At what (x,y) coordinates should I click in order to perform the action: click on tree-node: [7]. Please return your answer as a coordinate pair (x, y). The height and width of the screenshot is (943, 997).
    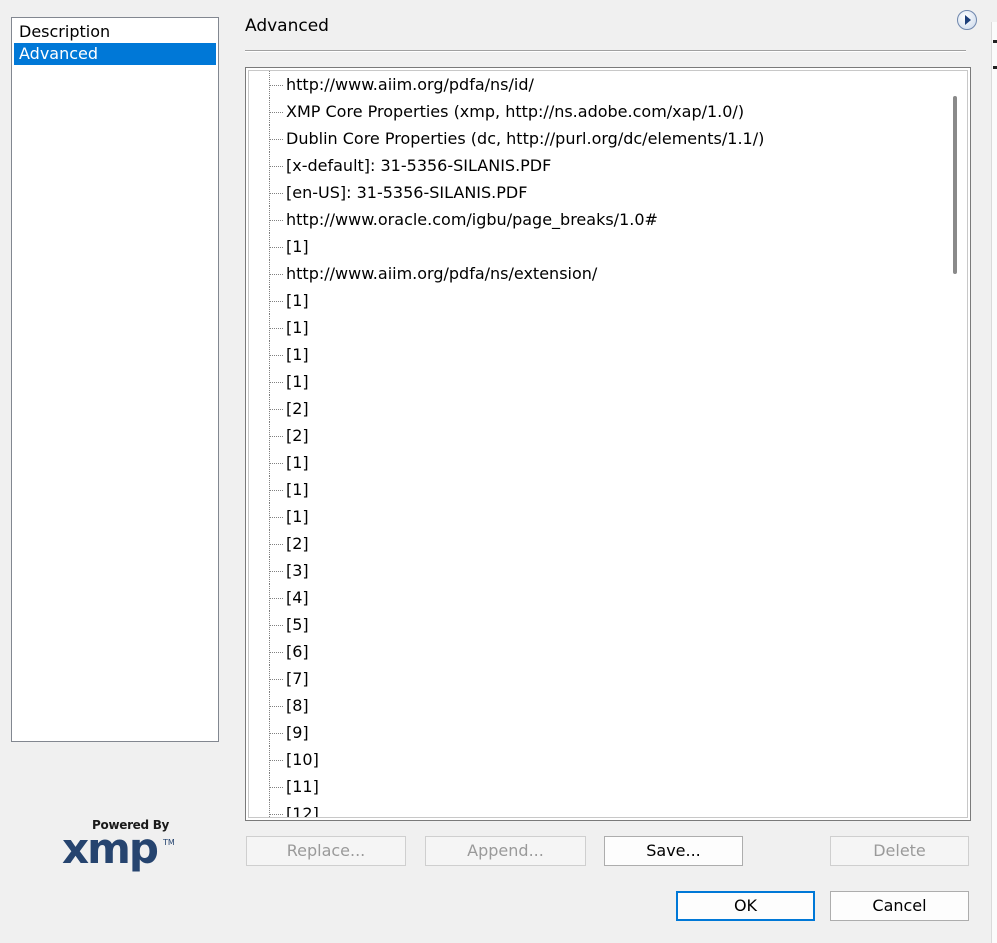
    Looking at the image, I should click on (608, 678).